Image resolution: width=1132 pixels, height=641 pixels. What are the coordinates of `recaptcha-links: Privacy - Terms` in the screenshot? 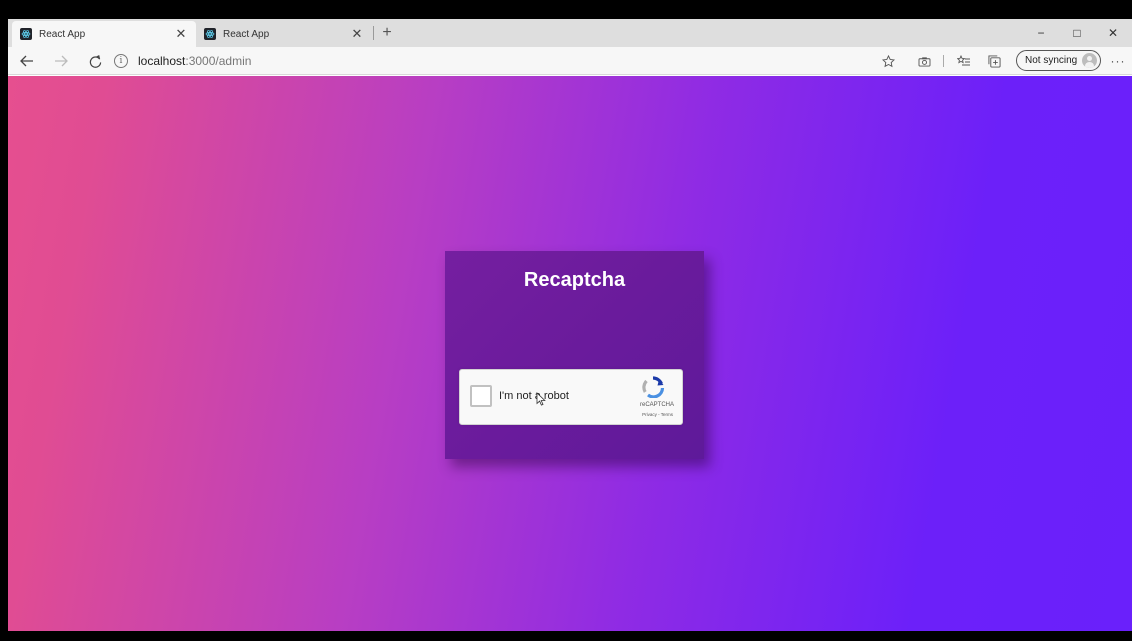 It's located at (657, 414).